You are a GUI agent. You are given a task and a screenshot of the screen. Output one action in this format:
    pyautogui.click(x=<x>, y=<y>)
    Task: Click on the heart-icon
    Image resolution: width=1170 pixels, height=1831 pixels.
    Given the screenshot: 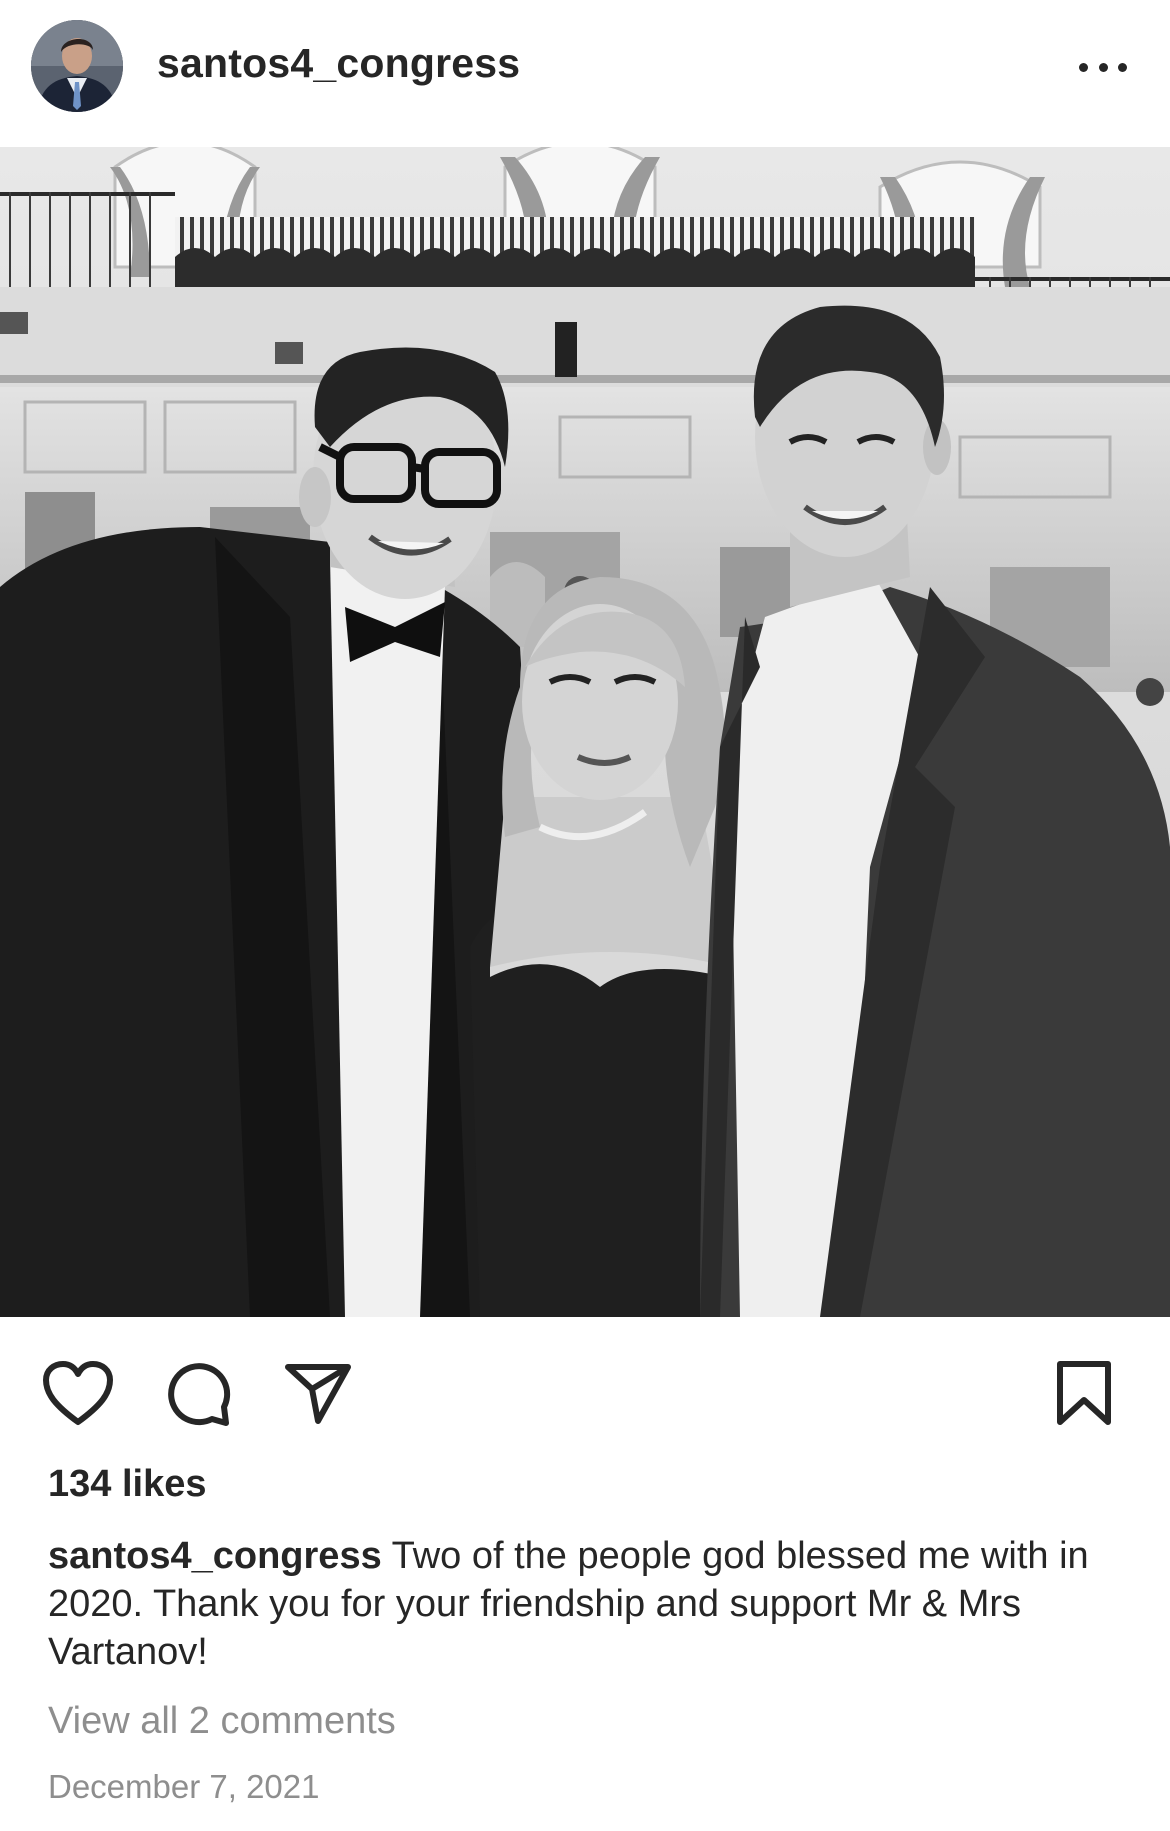 What is the action you would take?
    pyautogui.click(x=78, y=1393)
    